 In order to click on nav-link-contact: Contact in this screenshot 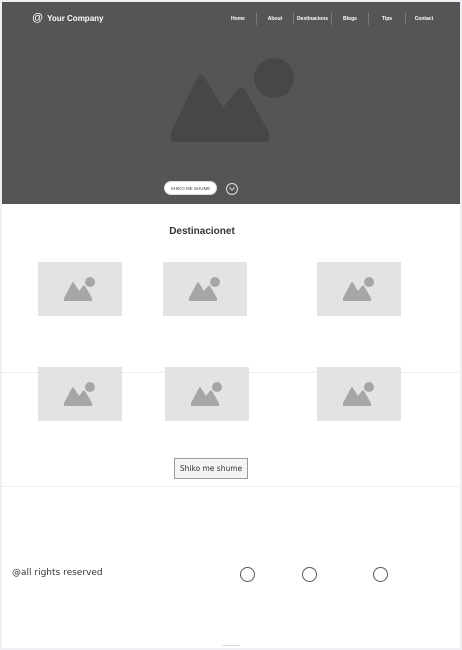, I will do `click(424, 19)`.